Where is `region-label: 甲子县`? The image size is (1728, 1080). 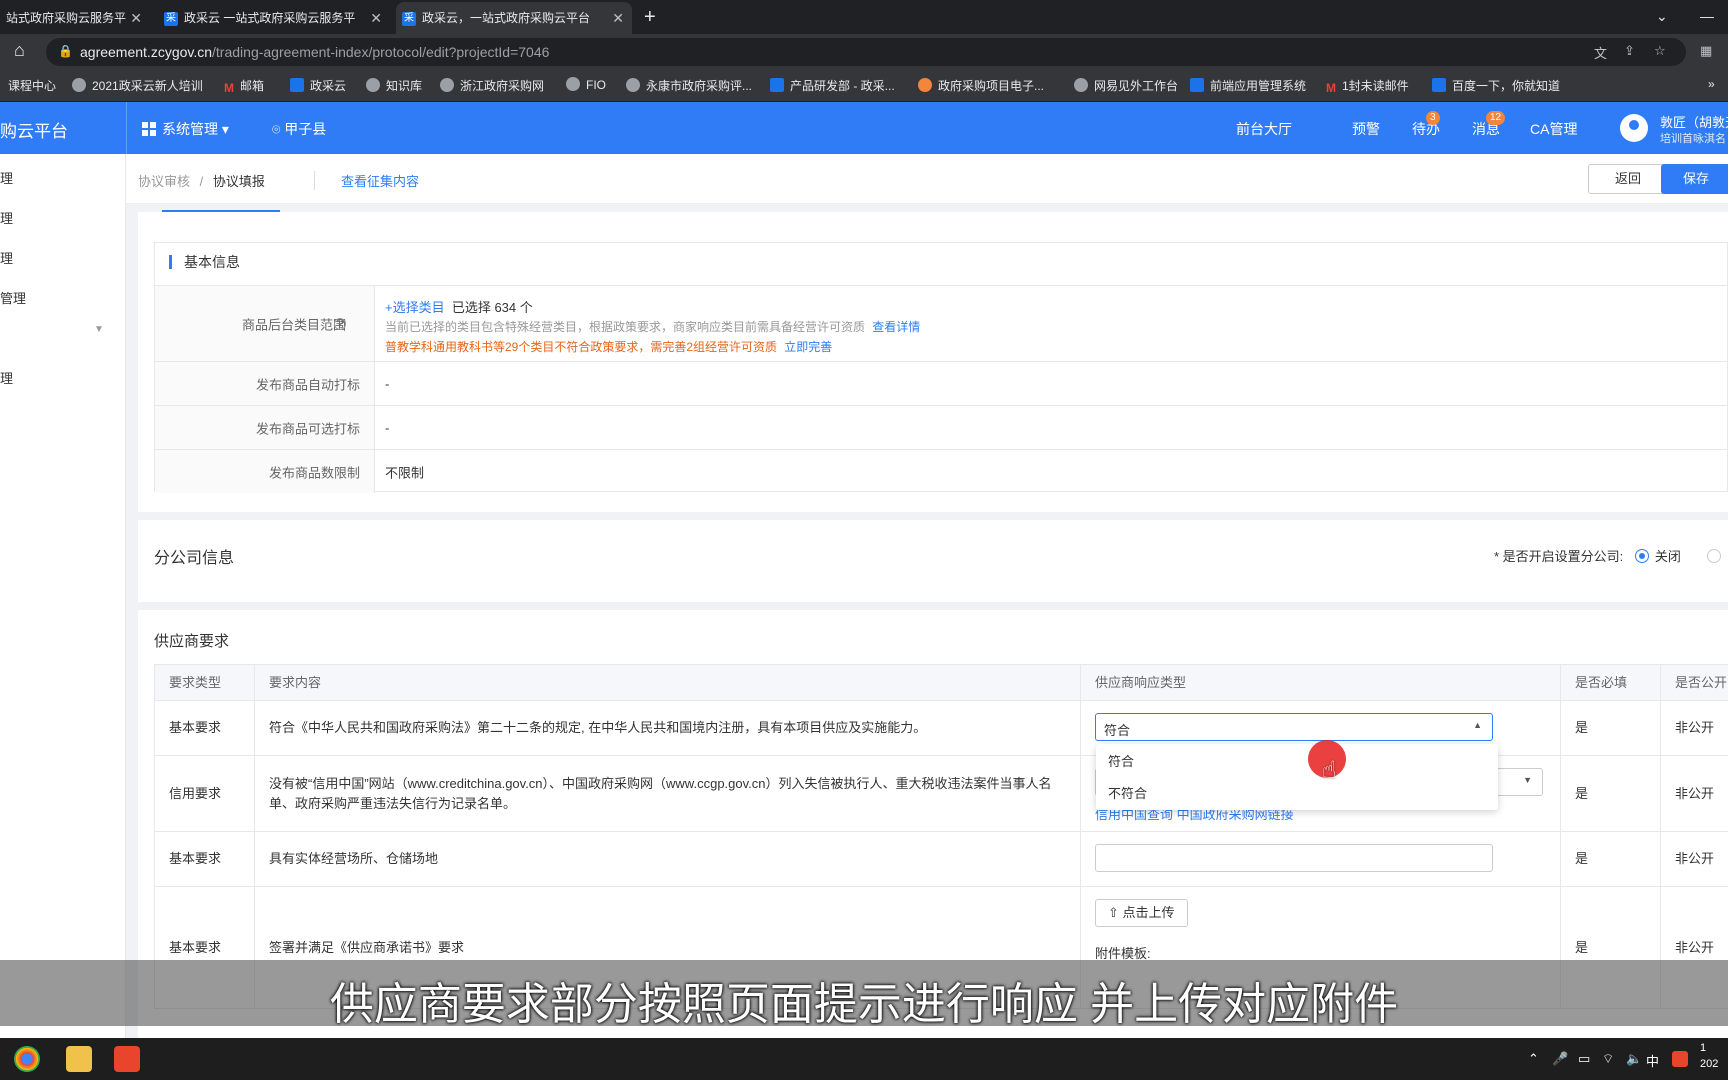 region-label: 甲子县 is located at coordinates (305, 129).